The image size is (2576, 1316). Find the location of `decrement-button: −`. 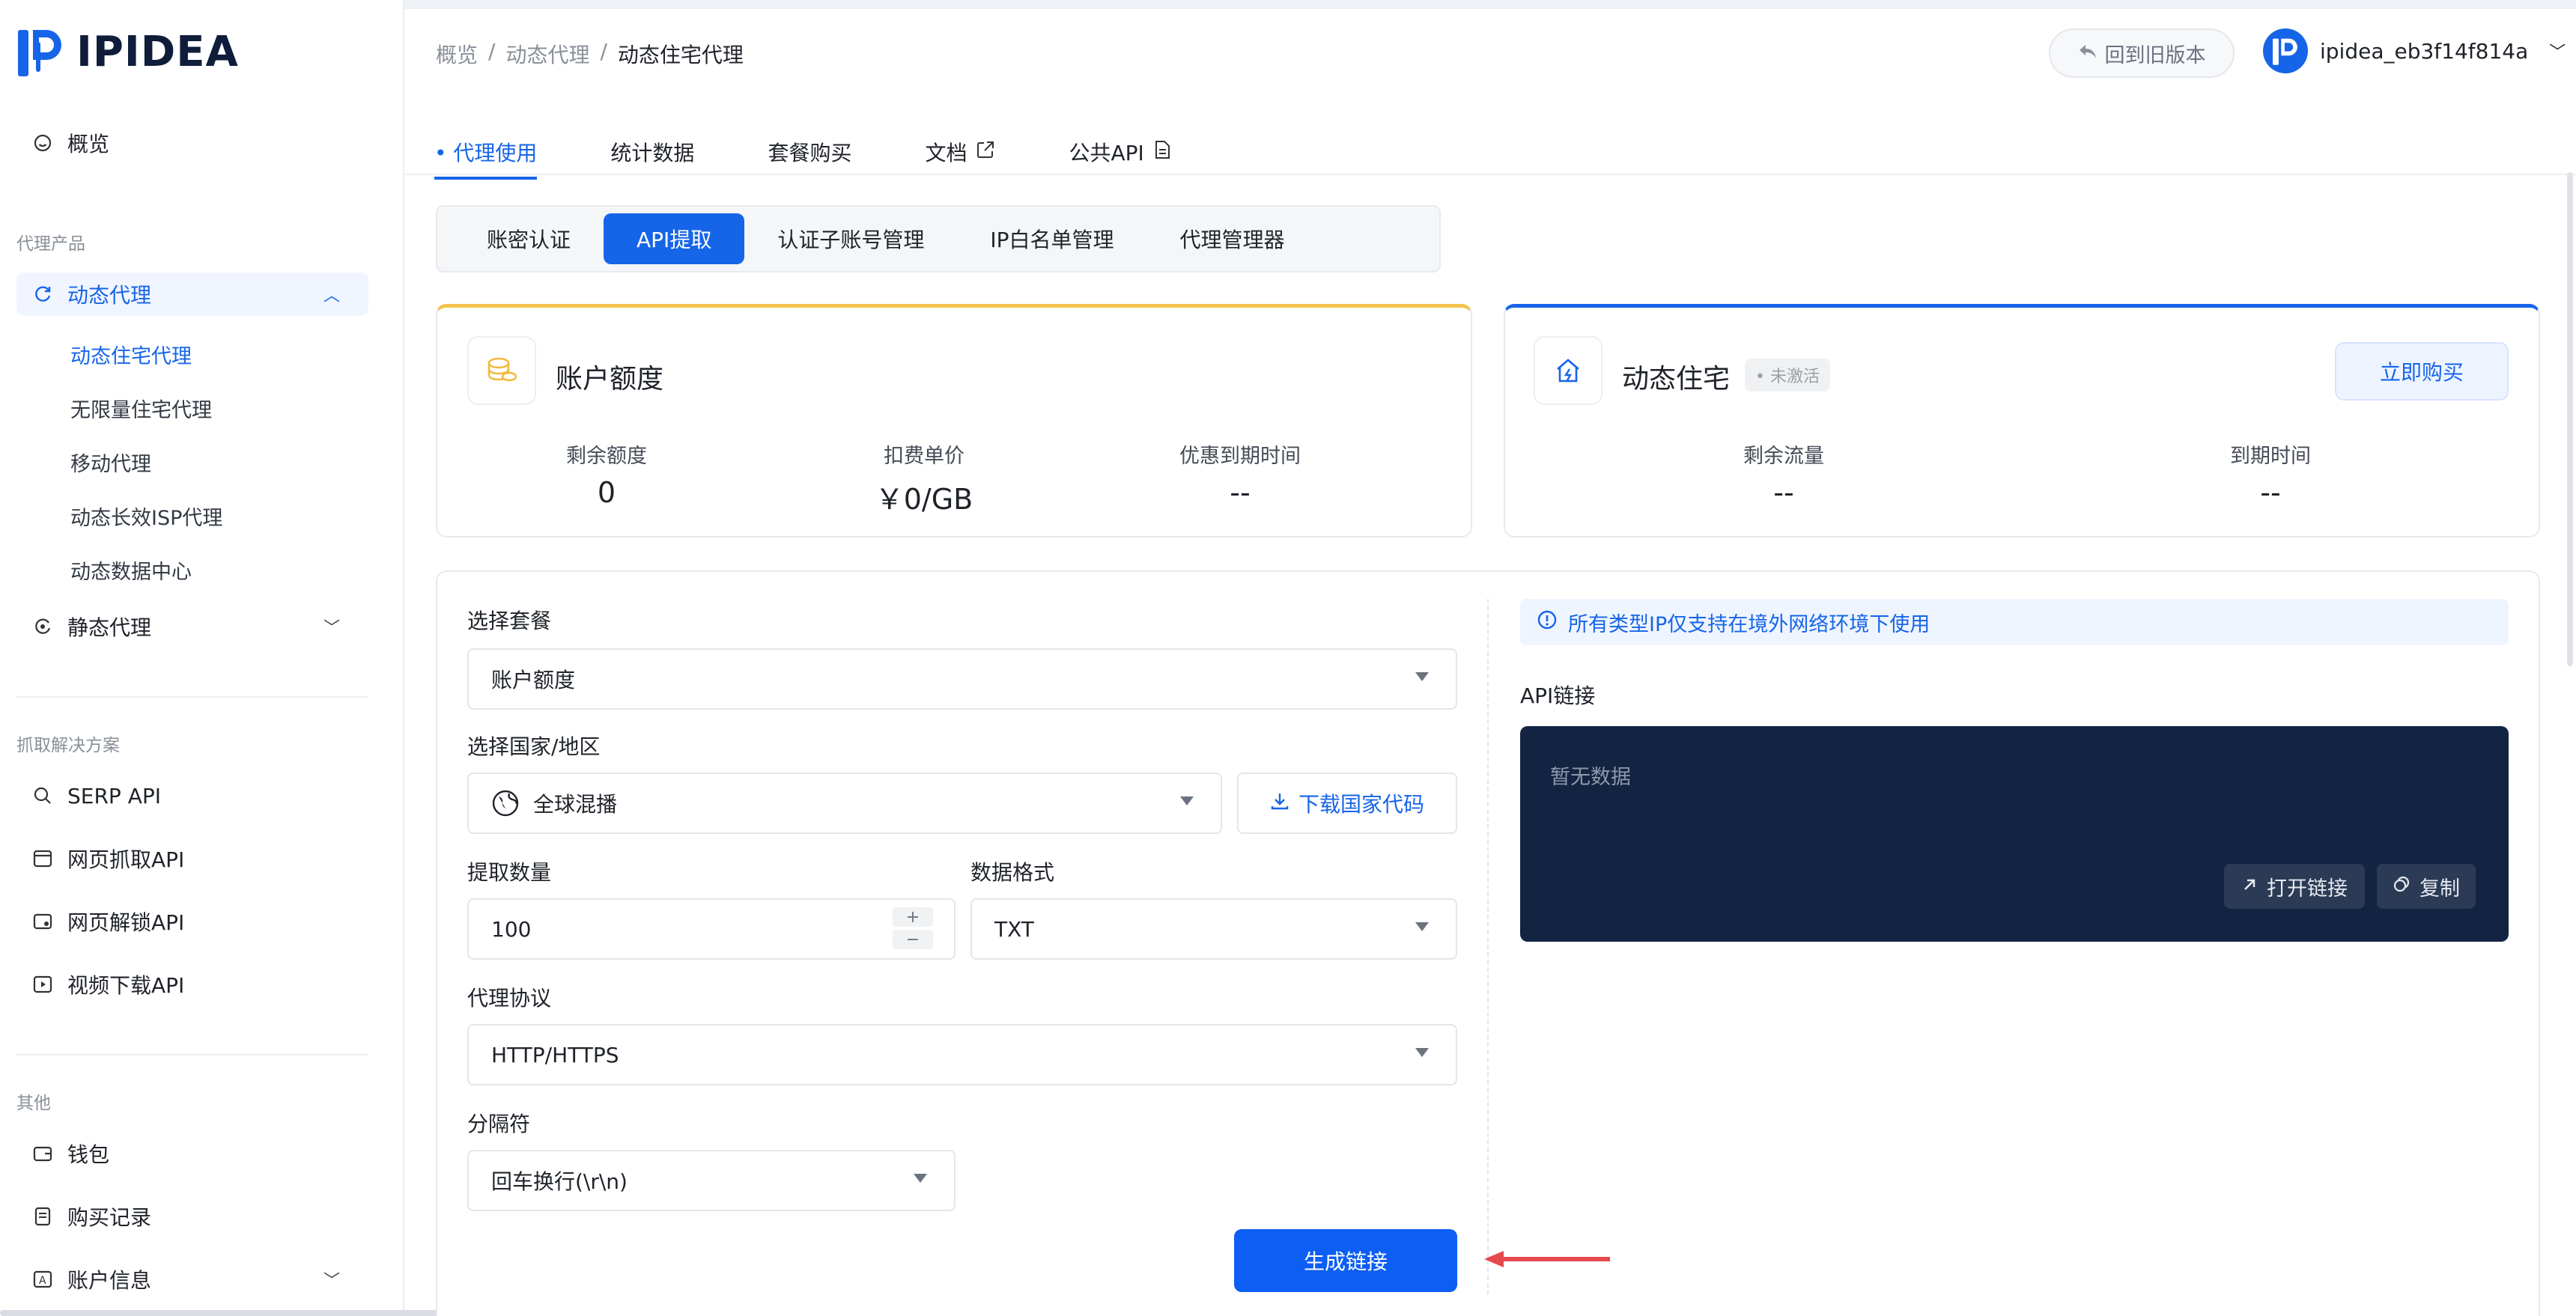

decrement-button: − is located at coordinates (913, 939).